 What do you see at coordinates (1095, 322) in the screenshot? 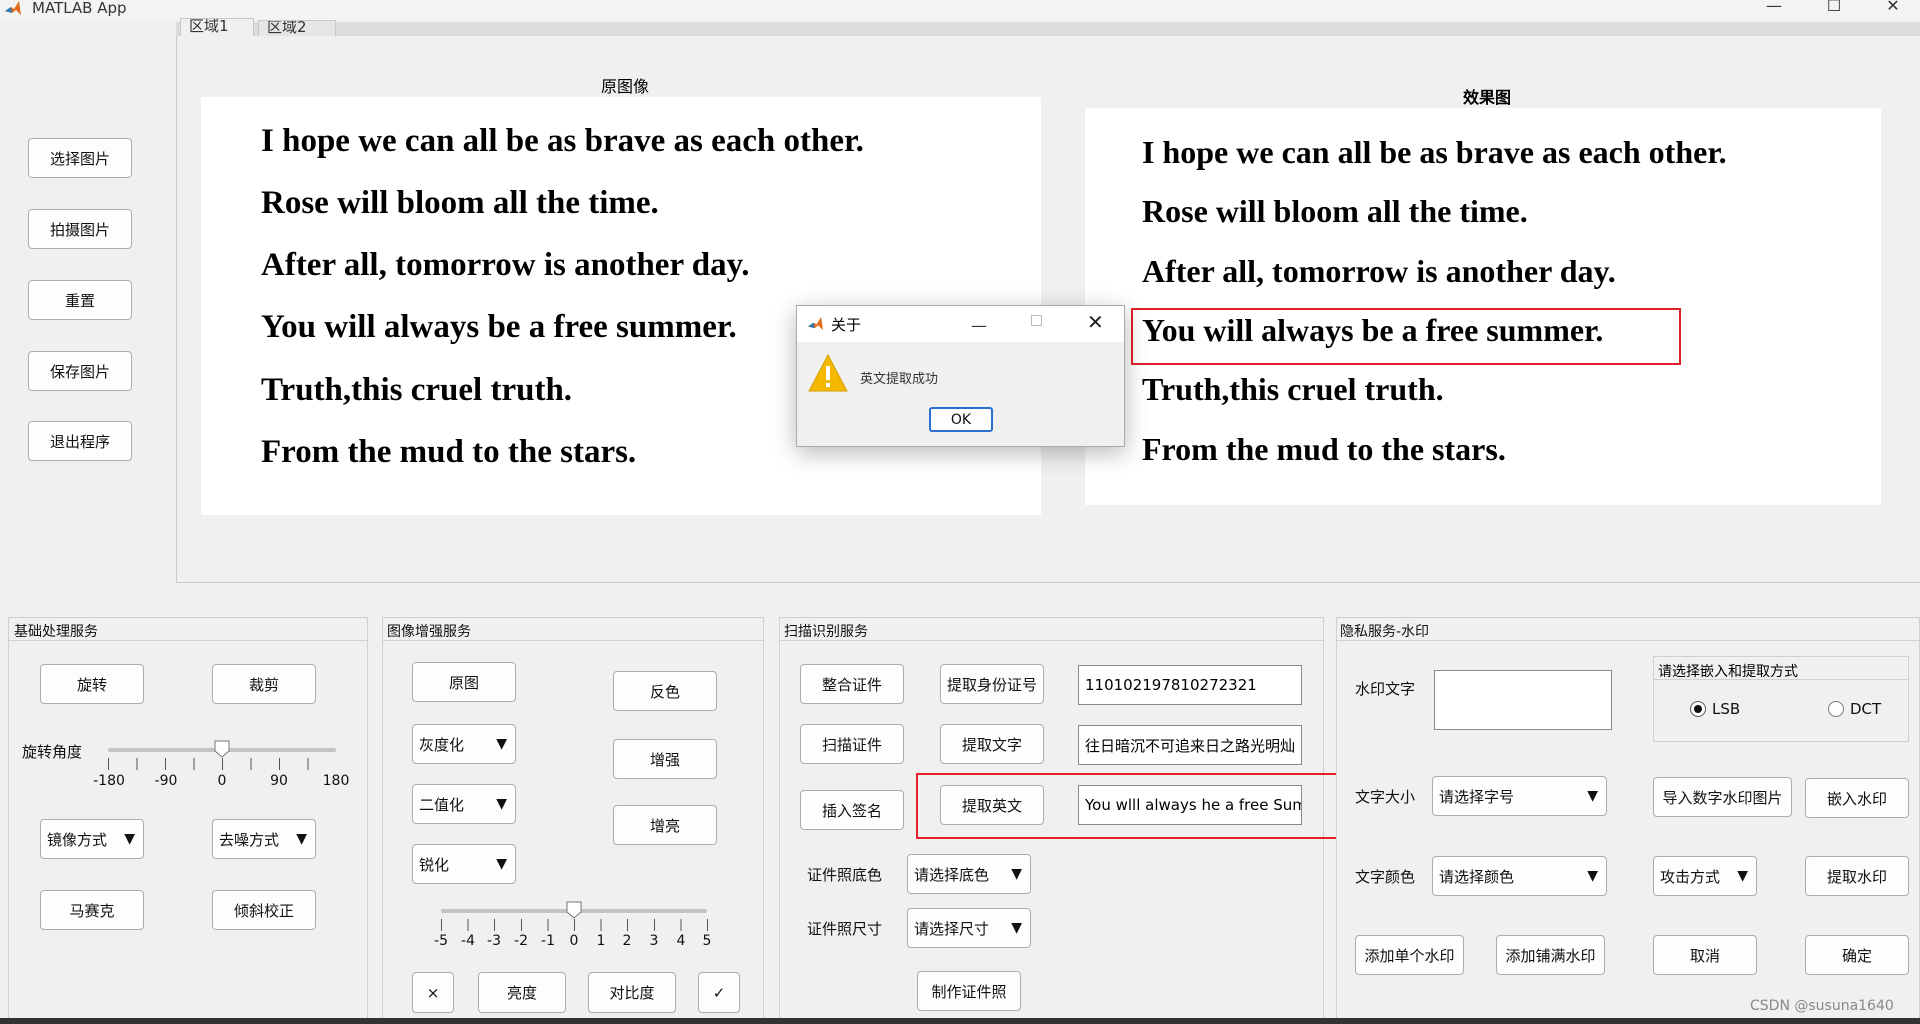
I see `dialog-close-button: ✕` at bounding box center [1095, 322].